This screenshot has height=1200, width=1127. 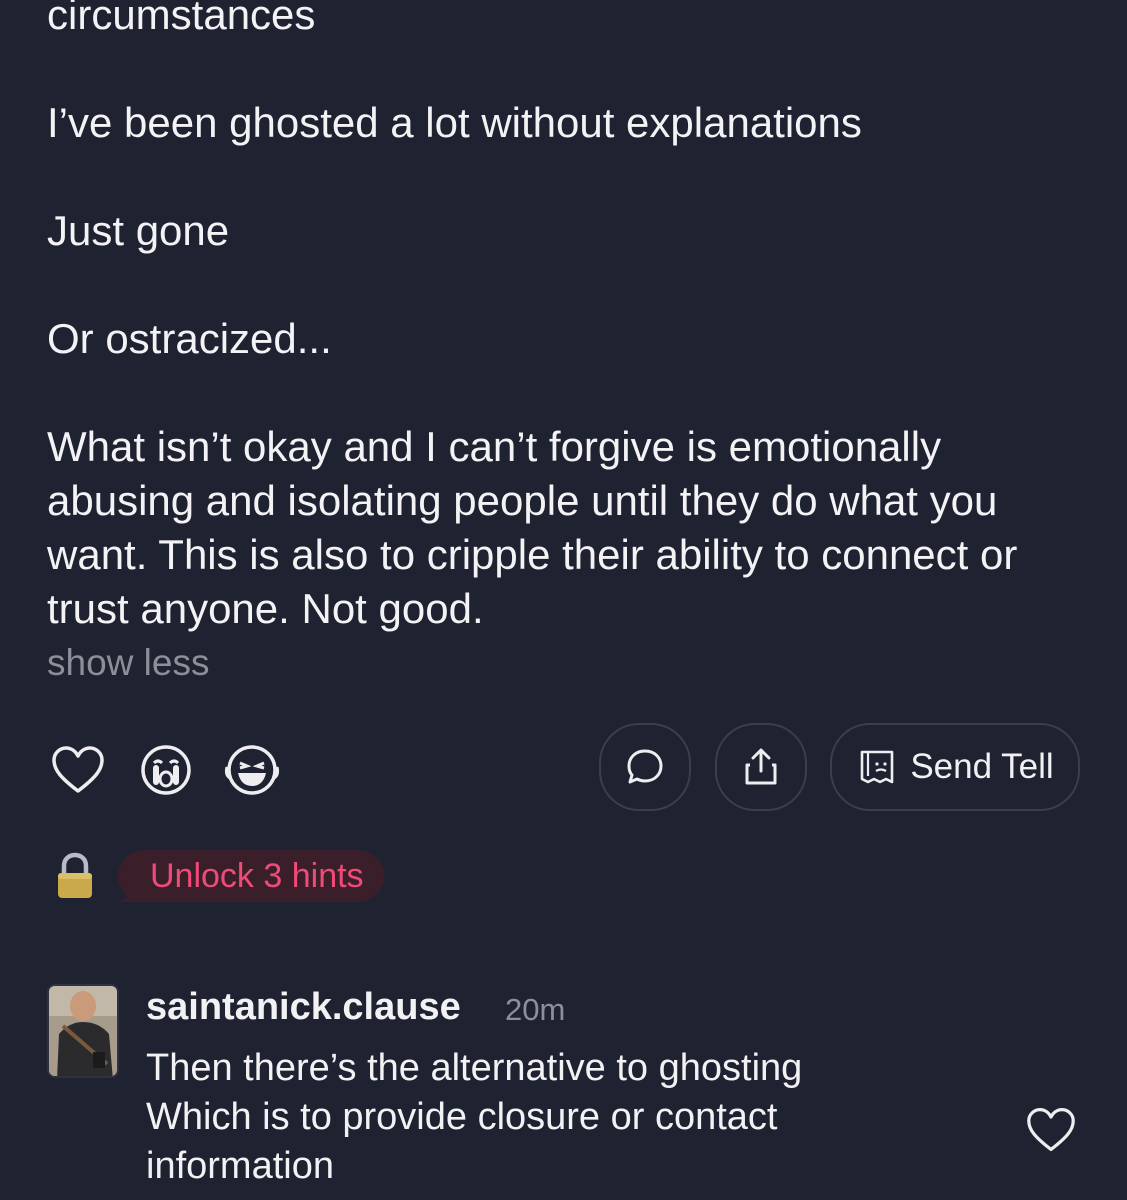 I want to click on cry-reaction-button, so click(x=166, y=770).